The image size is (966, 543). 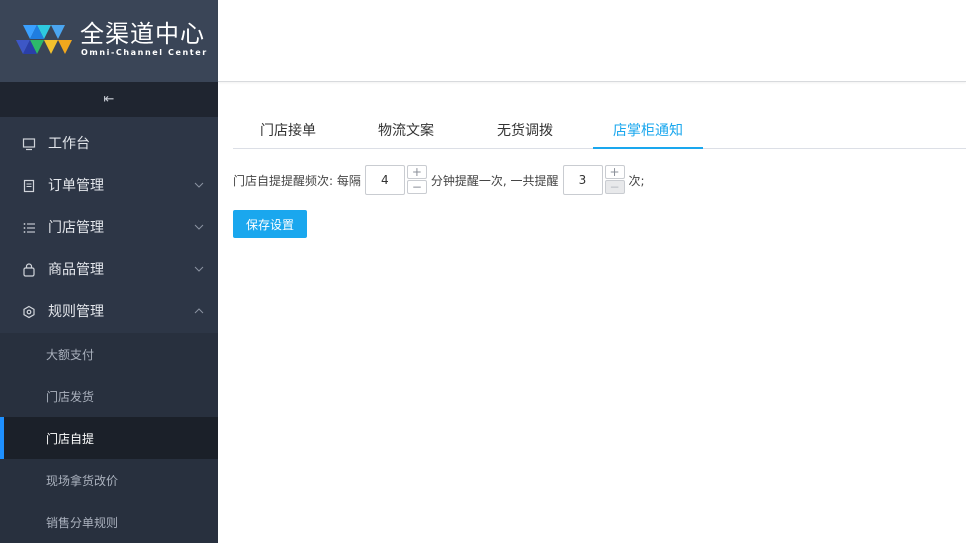 What do you see at coordinates (142, 34) in the screenshot?
I see `logo-title: 全渠道中心` at bounding box center [142, 34].